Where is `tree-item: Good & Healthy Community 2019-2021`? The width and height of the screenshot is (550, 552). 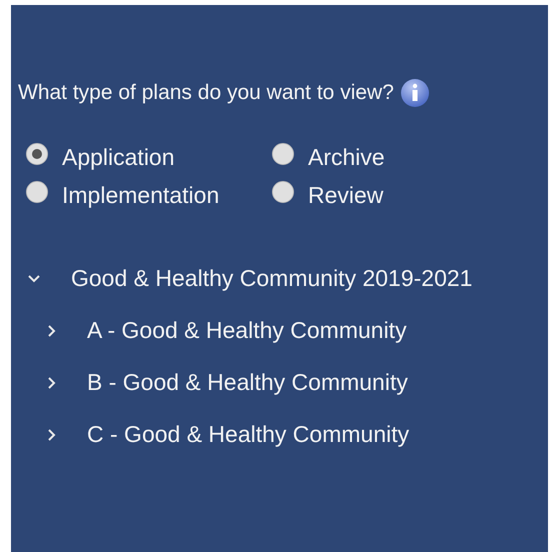 tree-item: Good & Healthy Community 2019-2021 is located at coordinates (271, 278).